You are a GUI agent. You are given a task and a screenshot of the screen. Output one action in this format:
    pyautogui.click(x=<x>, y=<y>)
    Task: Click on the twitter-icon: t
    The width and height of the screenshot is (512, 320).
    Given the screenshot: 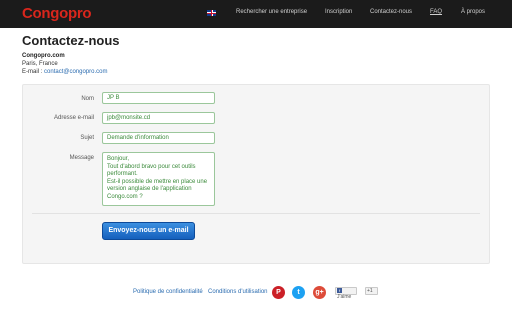 What is the action you would take?
    pyautogui.click(x=298, y=292)
    